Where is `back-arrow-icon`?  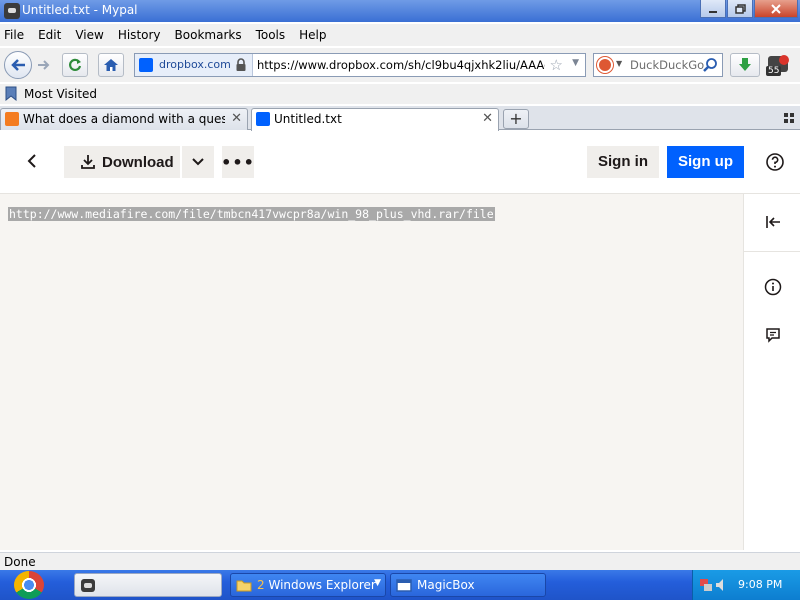 back-arrow-icon is located at coordinates (18, 65).